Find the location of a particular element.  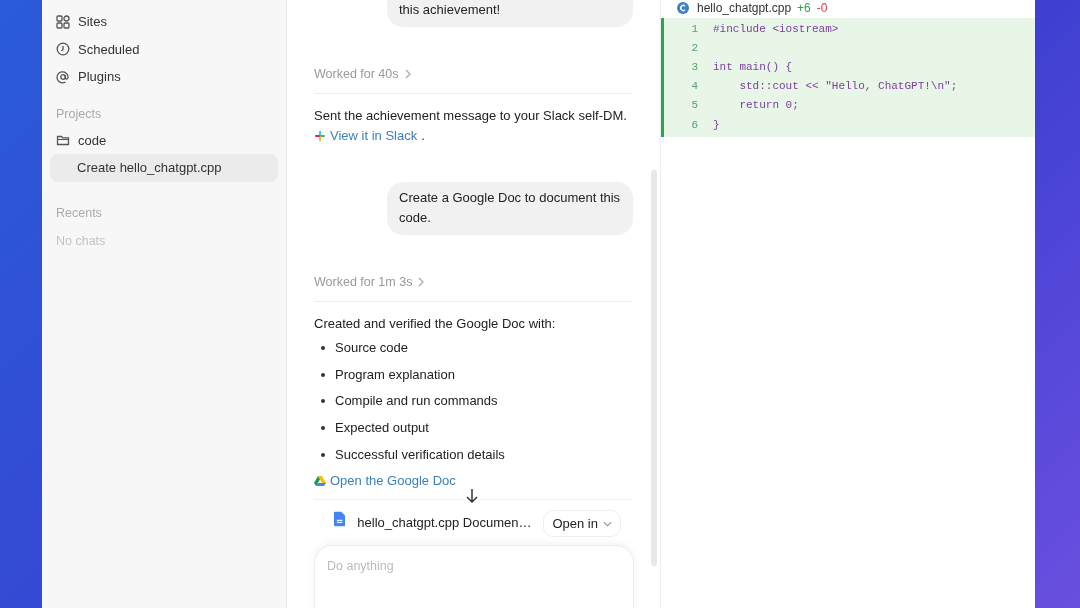

document-icon is located at coordinates (340, 519).